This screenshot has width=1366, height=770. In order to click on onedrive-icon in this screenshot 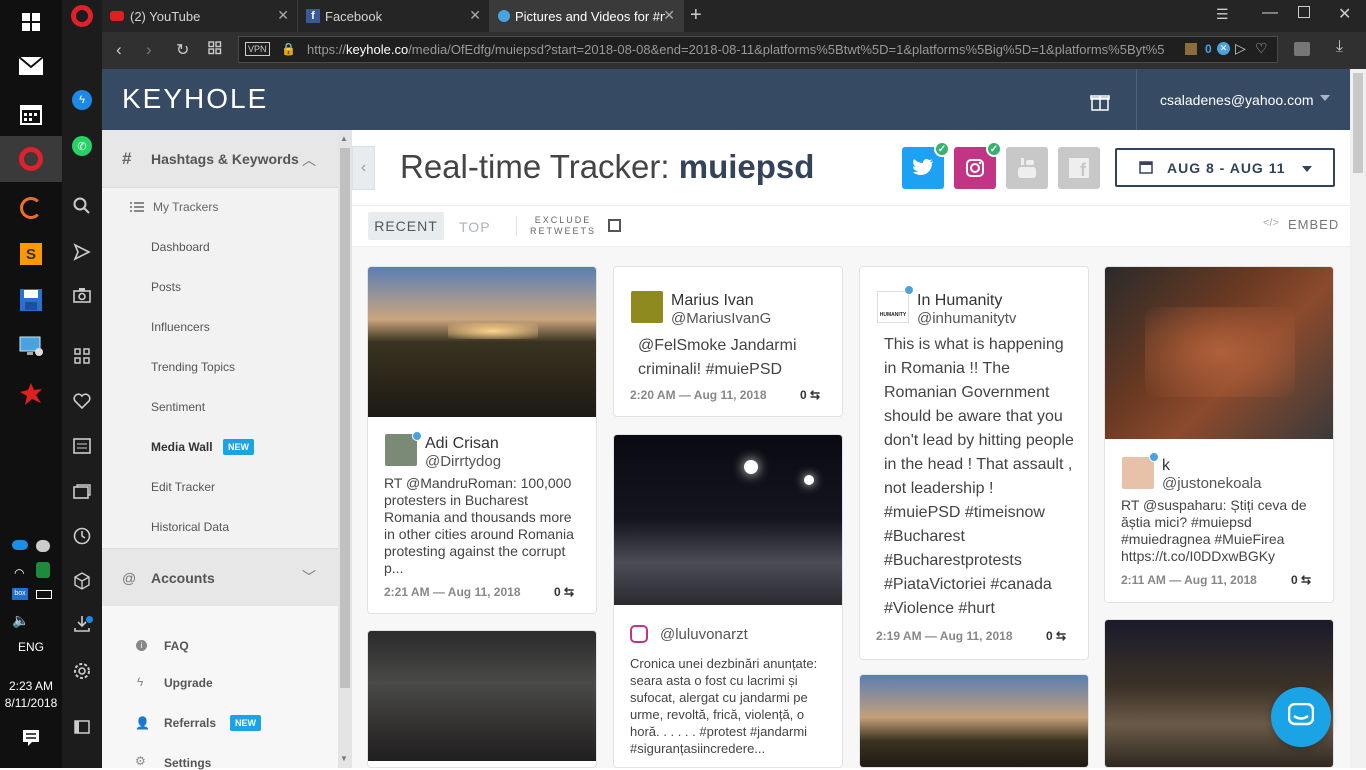, I will do `click(20, 545)`.